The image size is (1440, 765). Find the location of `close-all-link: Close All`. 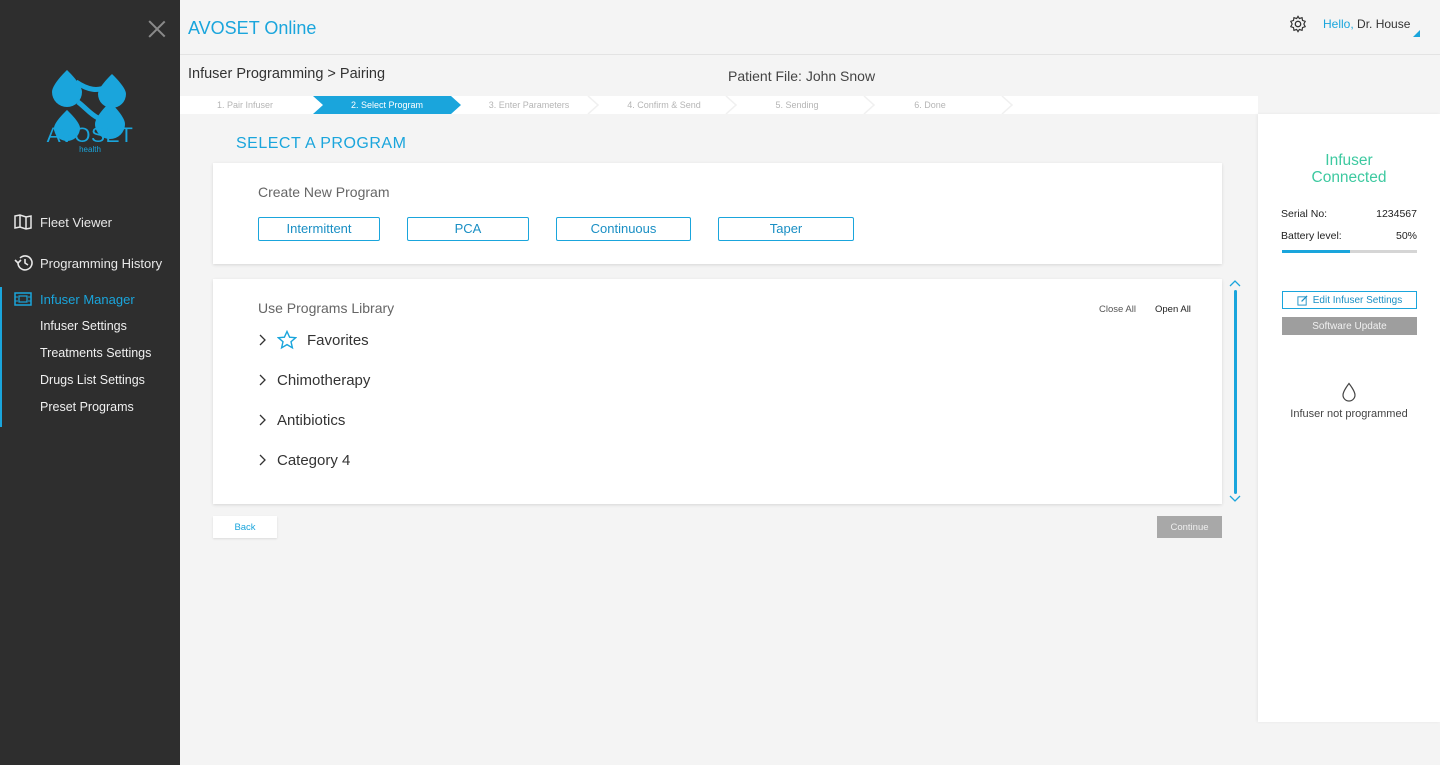

close-all-link: Close All is located at coordinates (1117, 309).